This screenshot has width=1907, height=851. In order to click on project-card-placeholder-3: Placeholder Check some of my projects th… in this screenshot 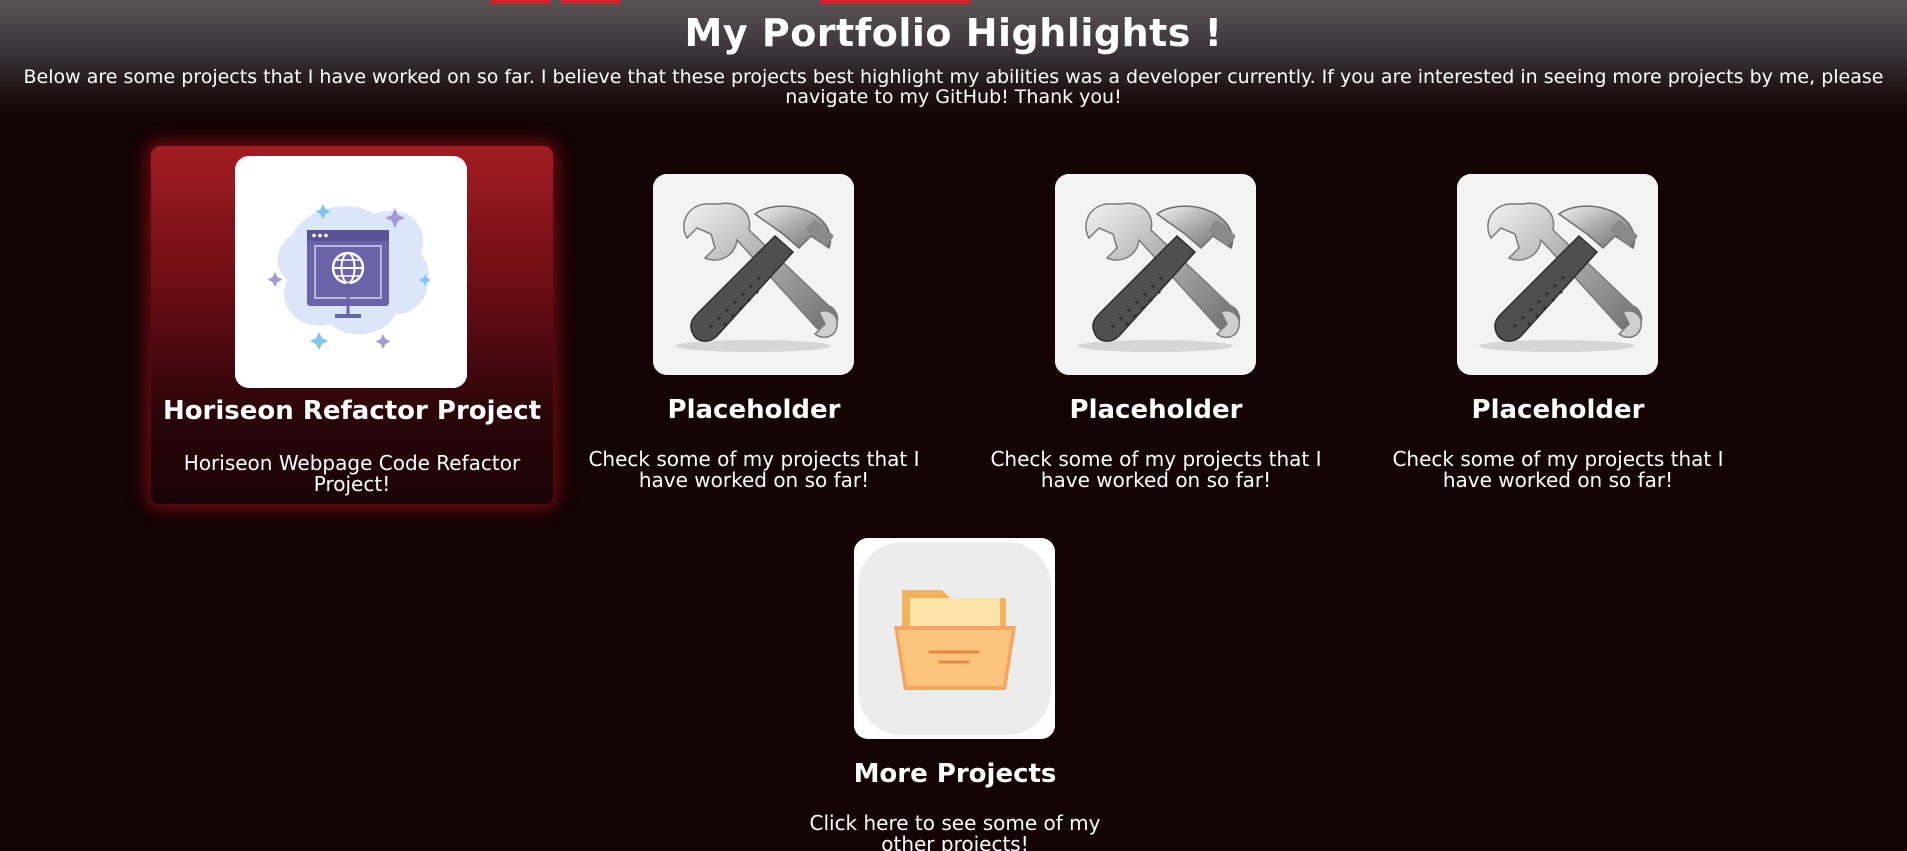, I will do `click(1558, 334)`.